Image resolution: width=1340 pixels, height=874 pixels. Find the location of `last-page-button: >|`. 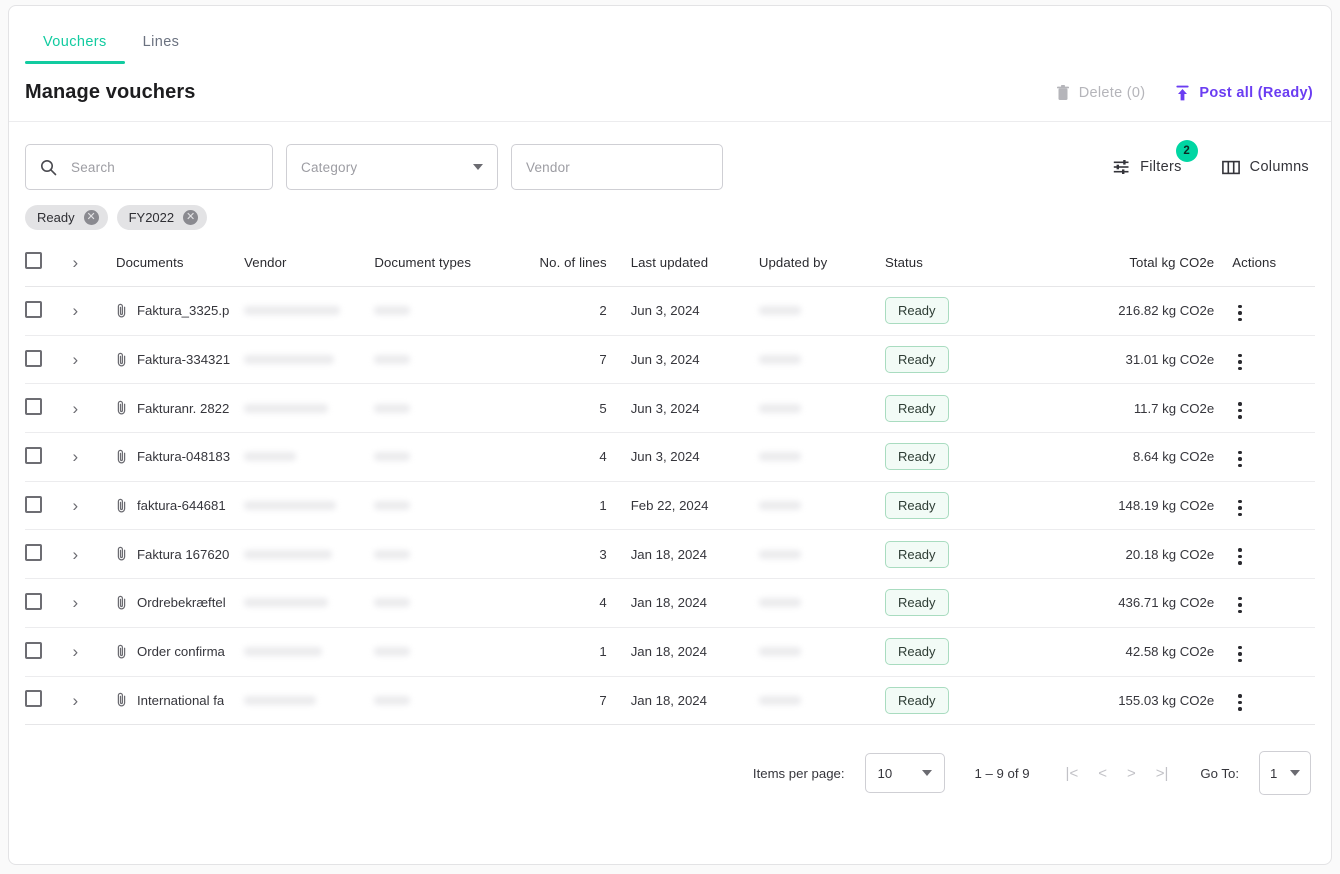

last-page-button: >| is located at coordinates (1162, 773).